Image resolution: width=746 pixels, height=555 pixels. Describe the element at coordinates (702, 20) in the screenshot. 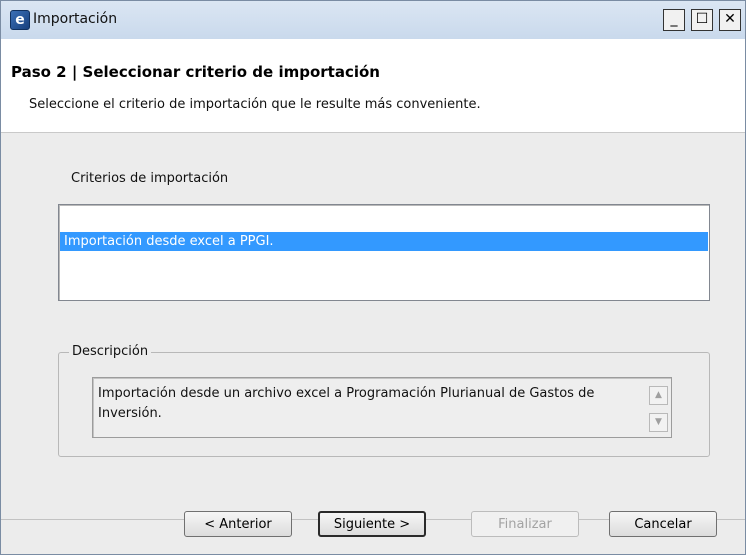

I see `maximize-icon: ☐` at that location.